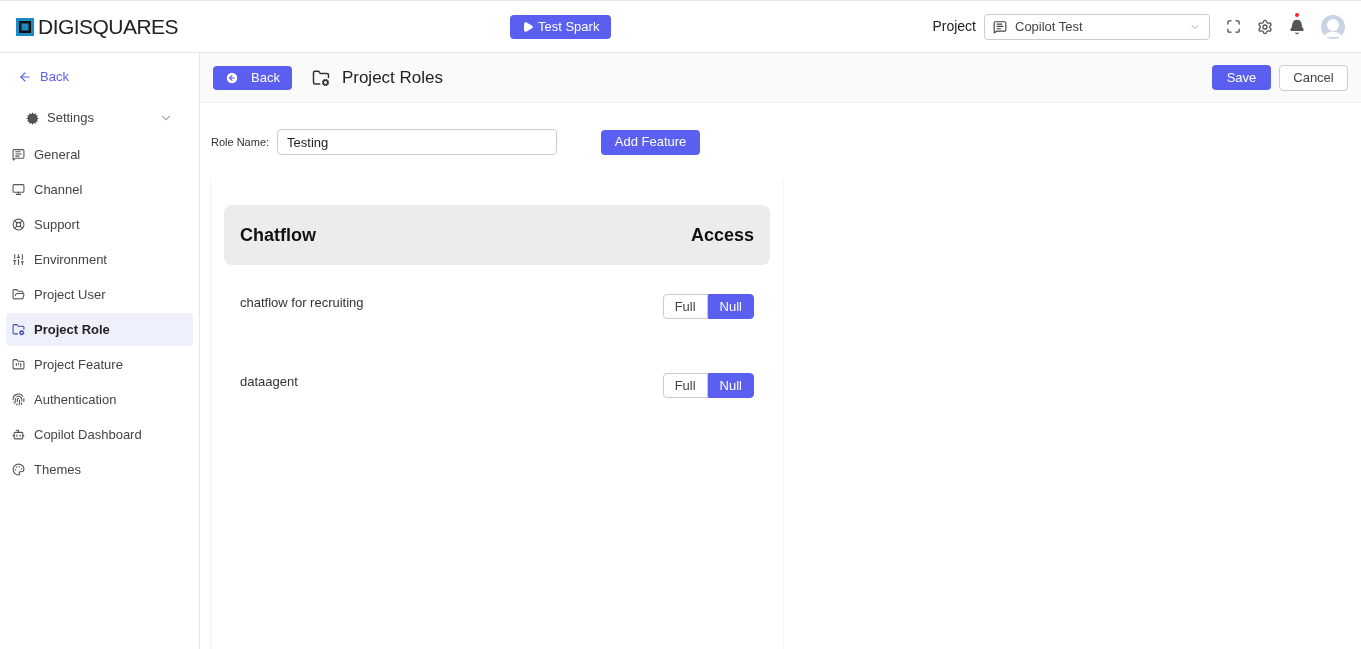 This screenshot has height=649, width=1361. What do you see at coordinates (25, 26) in the screenshot?
I see `logo-icon` at bounding box center [25, 26].